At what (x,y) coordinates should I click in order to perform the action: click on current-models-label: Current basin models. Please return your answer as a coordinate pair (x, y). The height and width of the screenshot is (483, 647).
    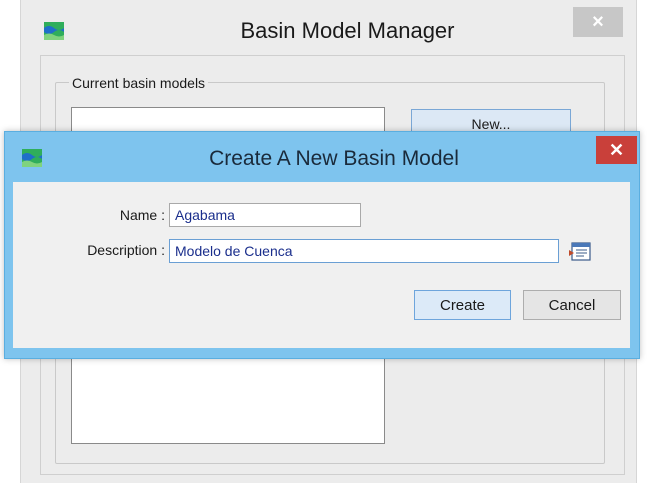
    Looking at the image, I should click on (139, 83).